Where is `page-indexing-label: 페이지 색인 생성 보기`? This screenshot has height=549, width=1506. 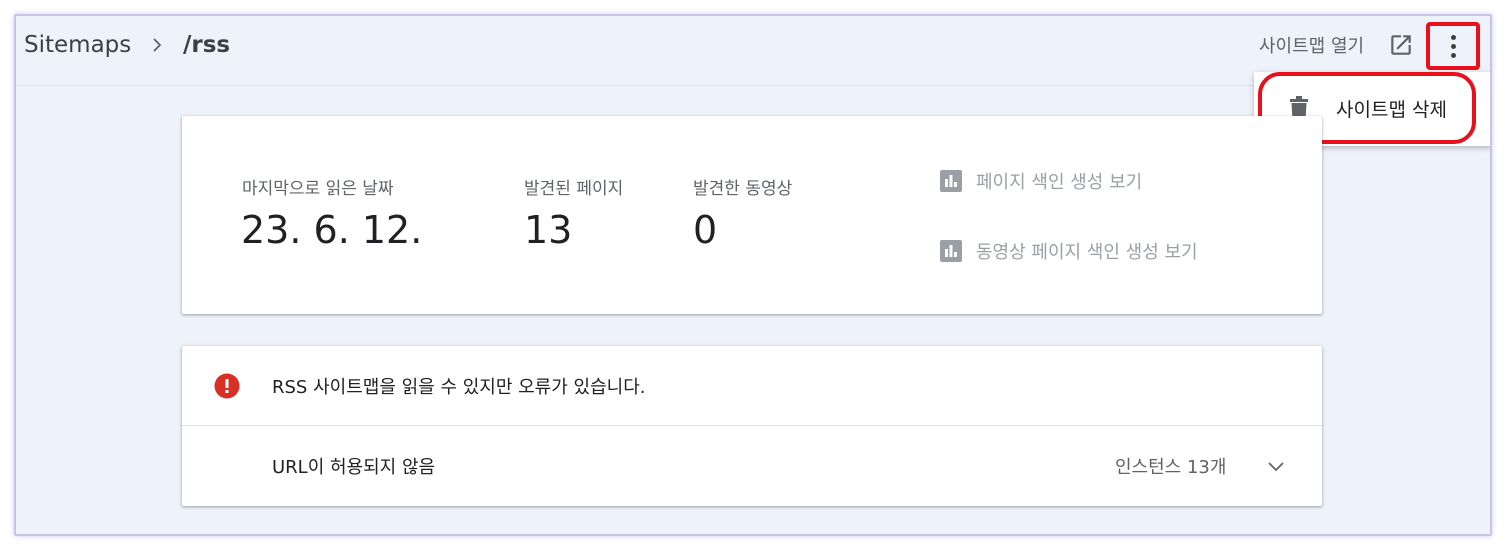 page-indexing-label: 페이지 색인 생성 보기 is located at coordinates (1059, 182).